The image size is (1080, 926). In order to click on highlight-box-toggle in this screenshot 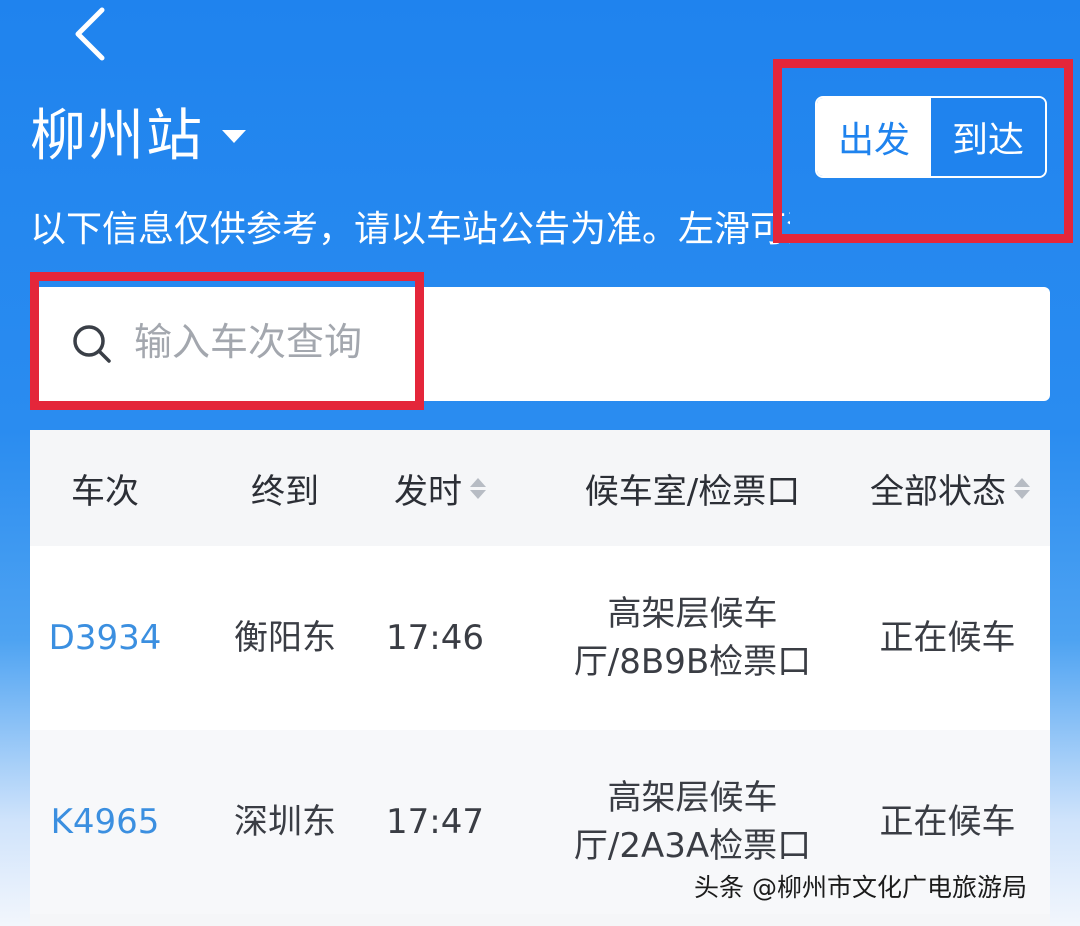, I will do `click(923, 151)`.